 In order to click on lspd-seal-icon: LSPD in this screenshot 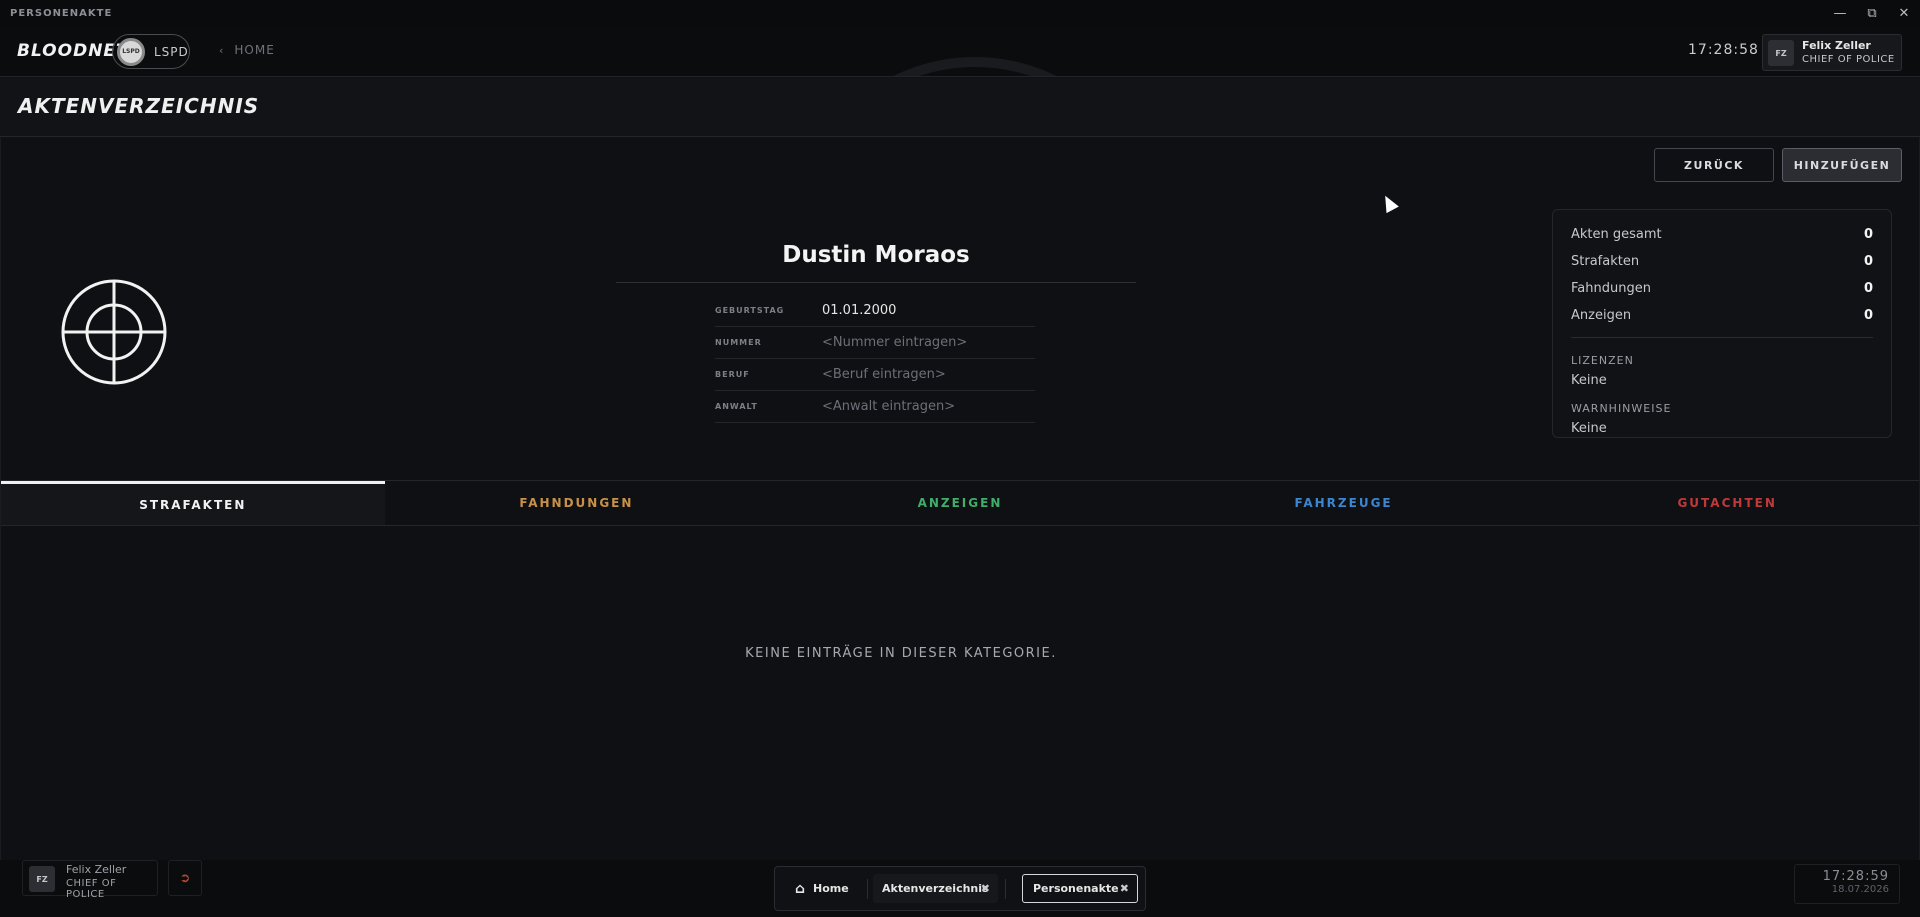, I will do `click(131, 51)`.